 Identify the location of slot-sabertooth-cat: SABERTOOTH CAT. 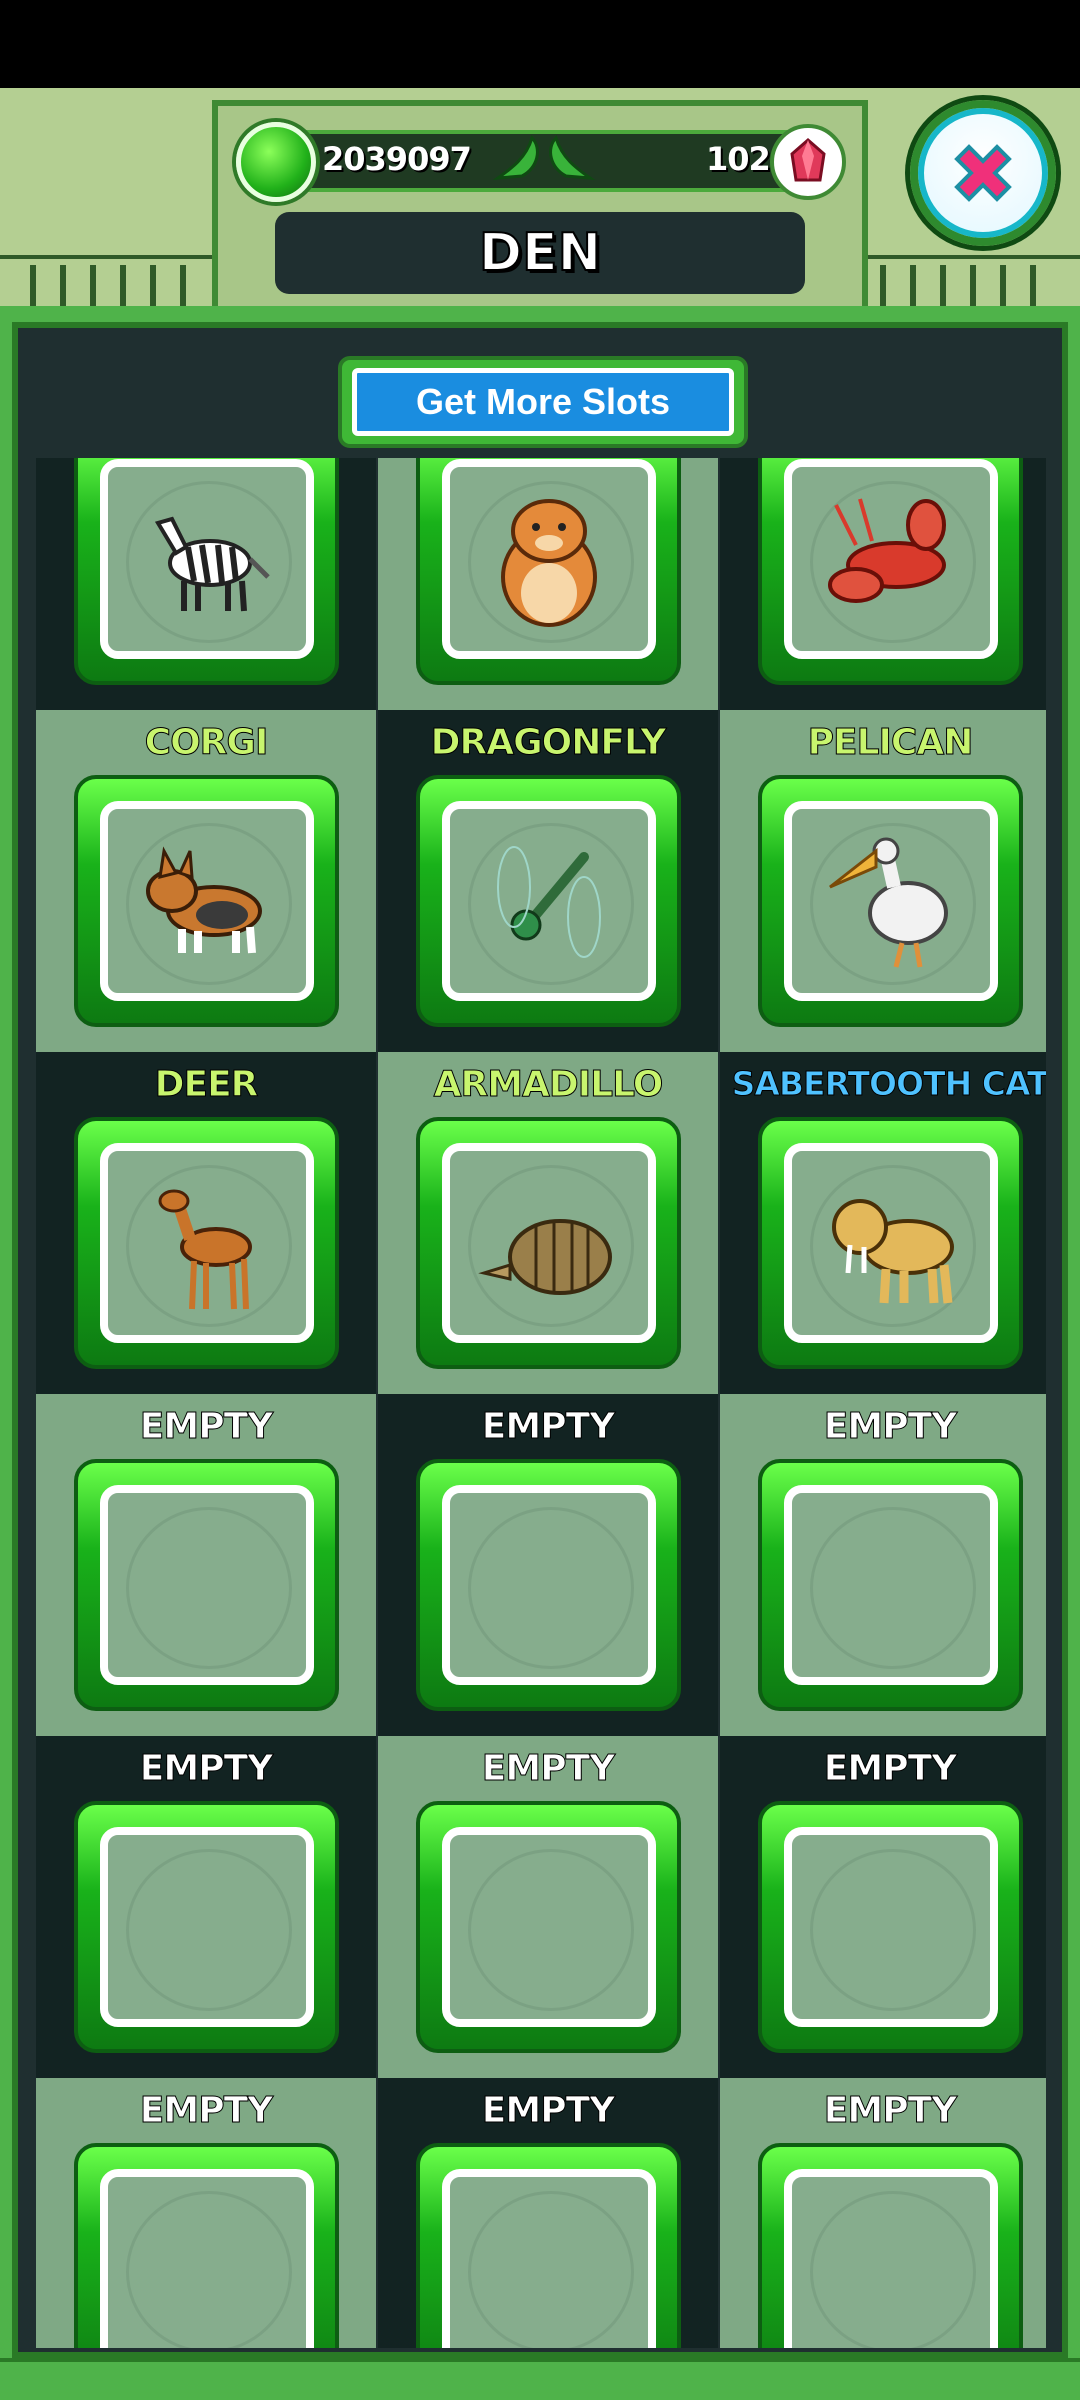
(883, 1223).